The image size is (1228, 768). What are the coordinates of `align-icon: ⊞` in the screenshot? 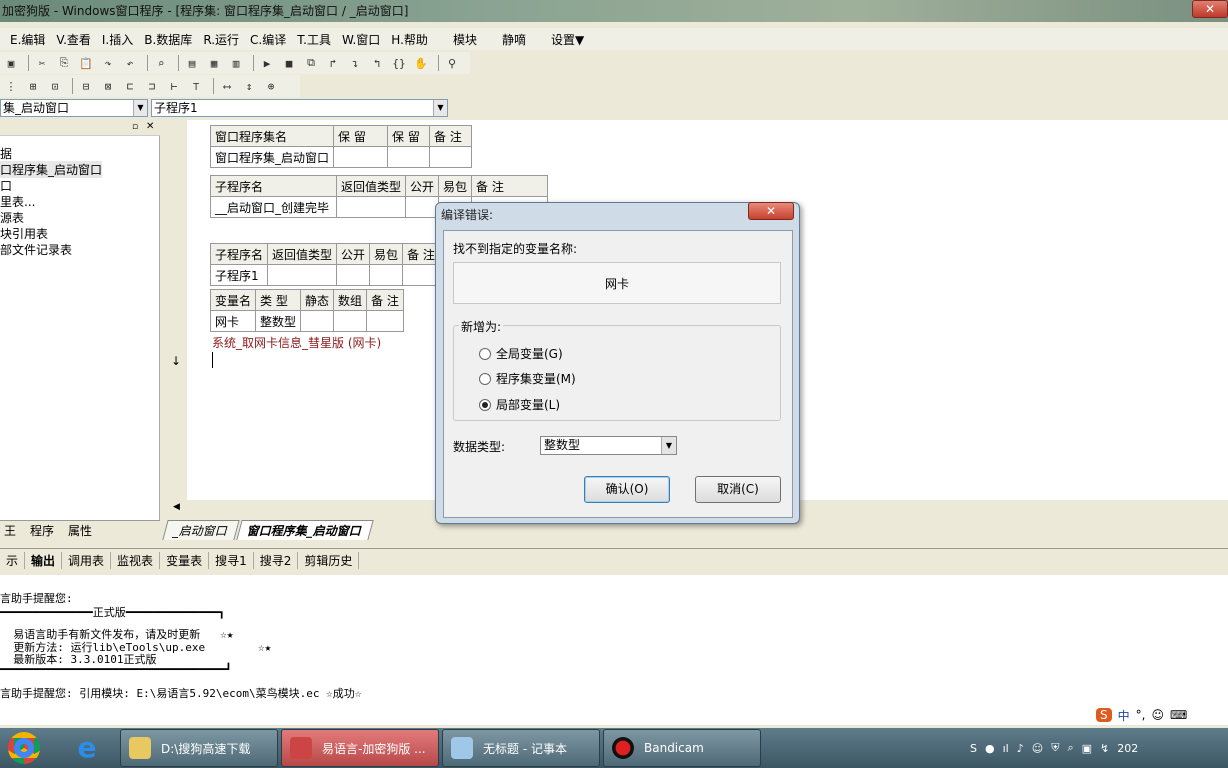 It's located at (33, 86).